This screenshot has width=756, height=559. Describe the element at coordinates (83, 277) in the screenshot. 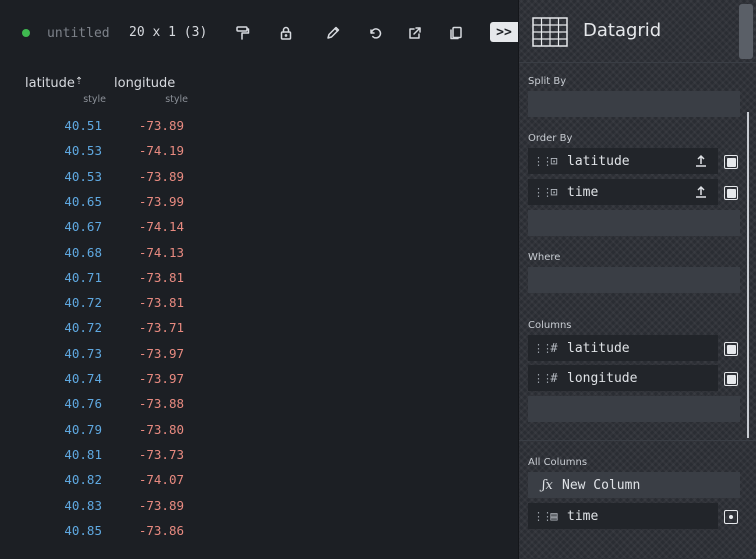

I see `cell-latitude: 40.71` at that location.